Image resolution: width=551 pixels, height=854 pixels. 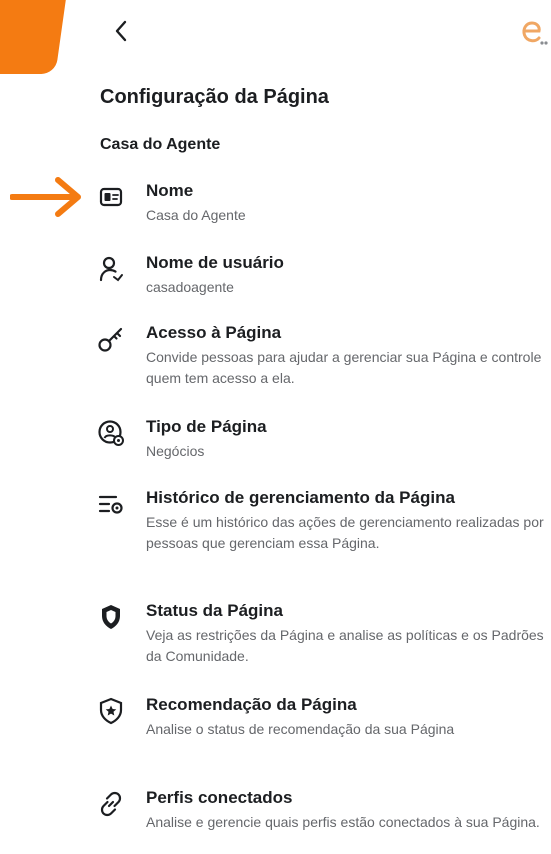 What do you see at coordinates (219, 797) in the screenshot?
I see `item-label: Perfis conectados` at bounding box center [219, 797].